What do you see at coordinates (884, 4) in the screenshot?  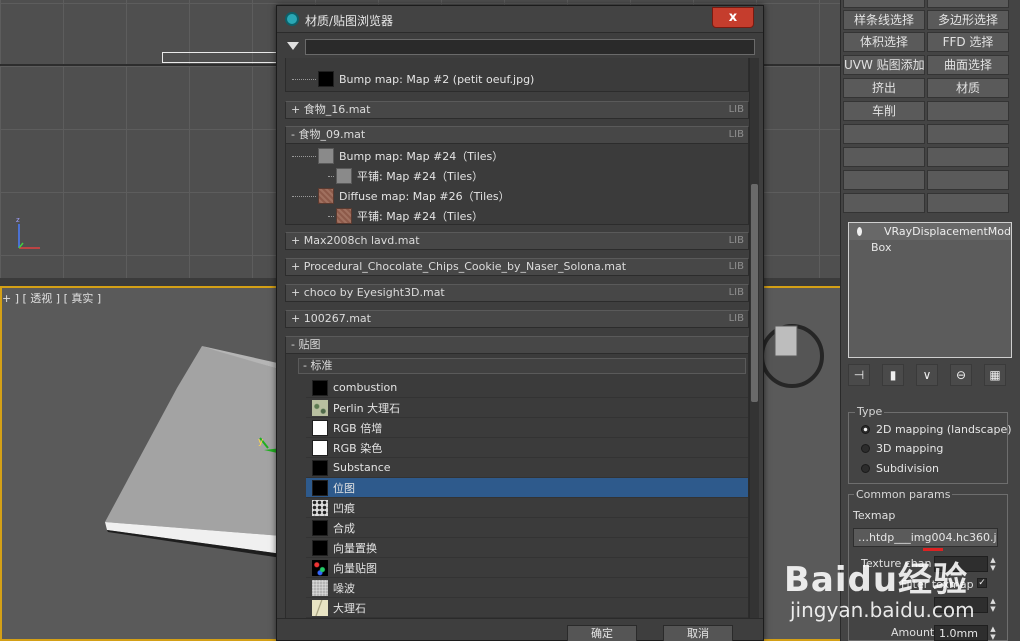 I see `modifier-button-row0-left` at bounding box center [884, 4].